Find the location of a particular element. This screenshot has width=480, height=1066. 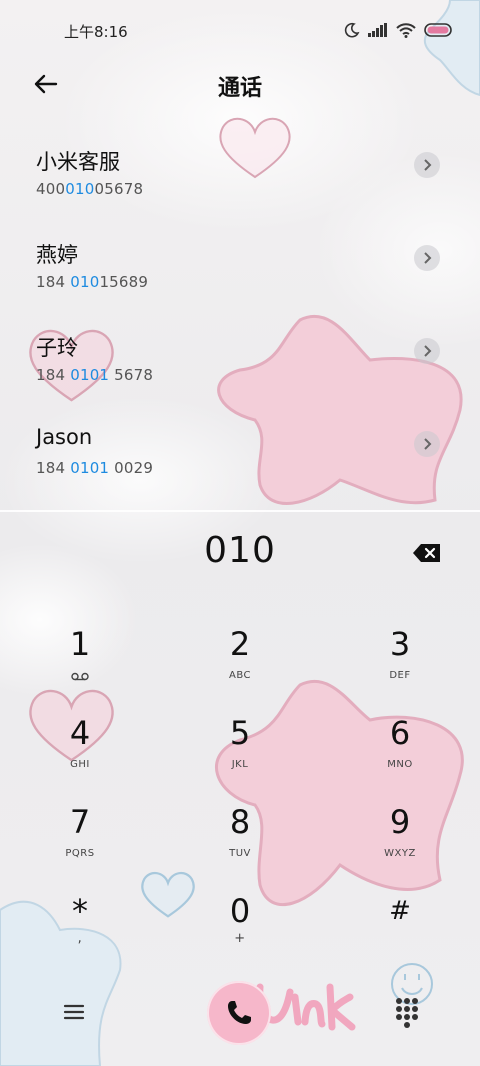

list-item: 子玲 184 0101 5678 is located at coordinates (240, 362).